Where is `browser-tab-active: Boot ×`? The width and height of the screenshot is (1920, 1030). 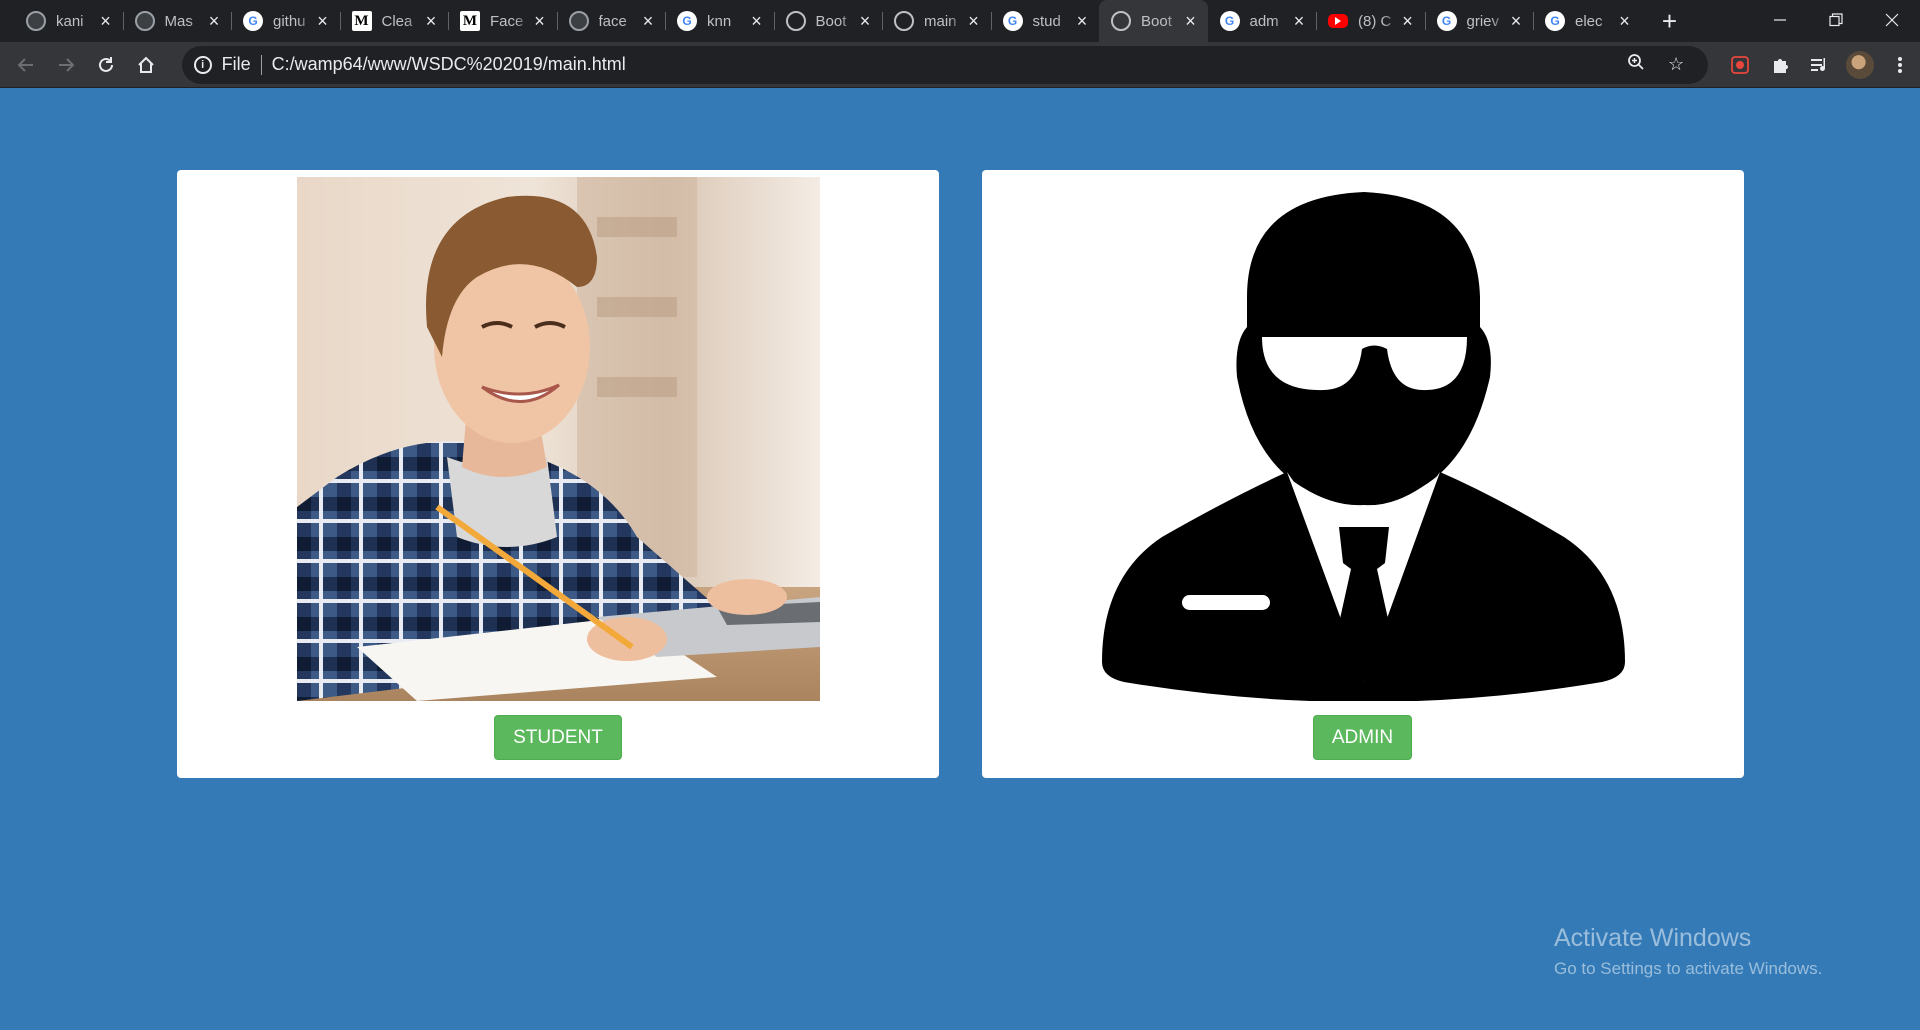 browser-tab-active: Boot × is located at coordinates (1153, 21).